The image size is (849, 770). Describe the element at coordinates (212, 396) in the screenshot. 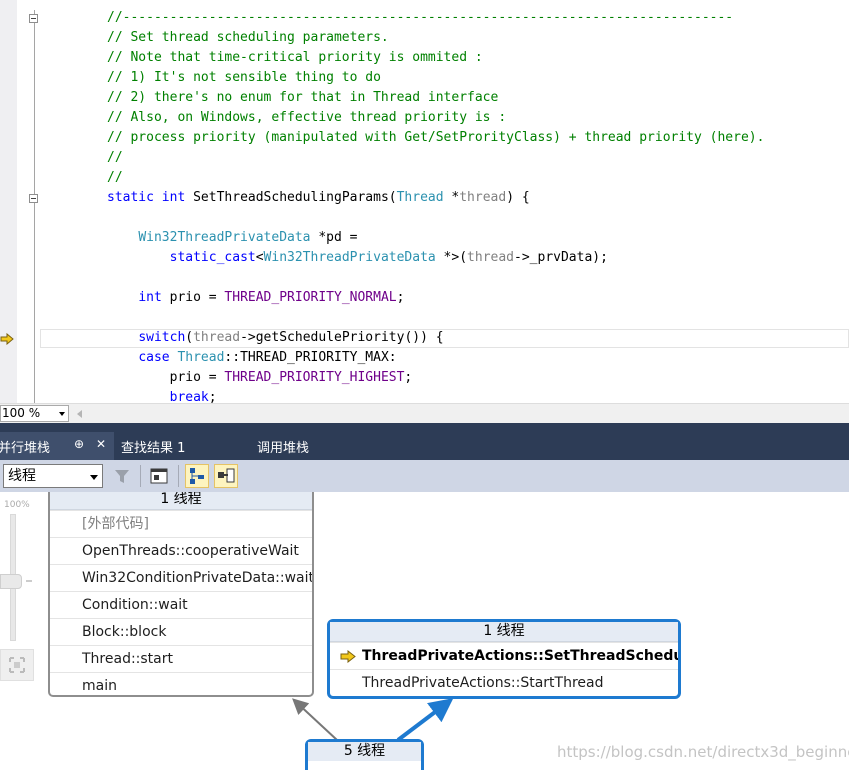

I see `code-token: ;` at that location.